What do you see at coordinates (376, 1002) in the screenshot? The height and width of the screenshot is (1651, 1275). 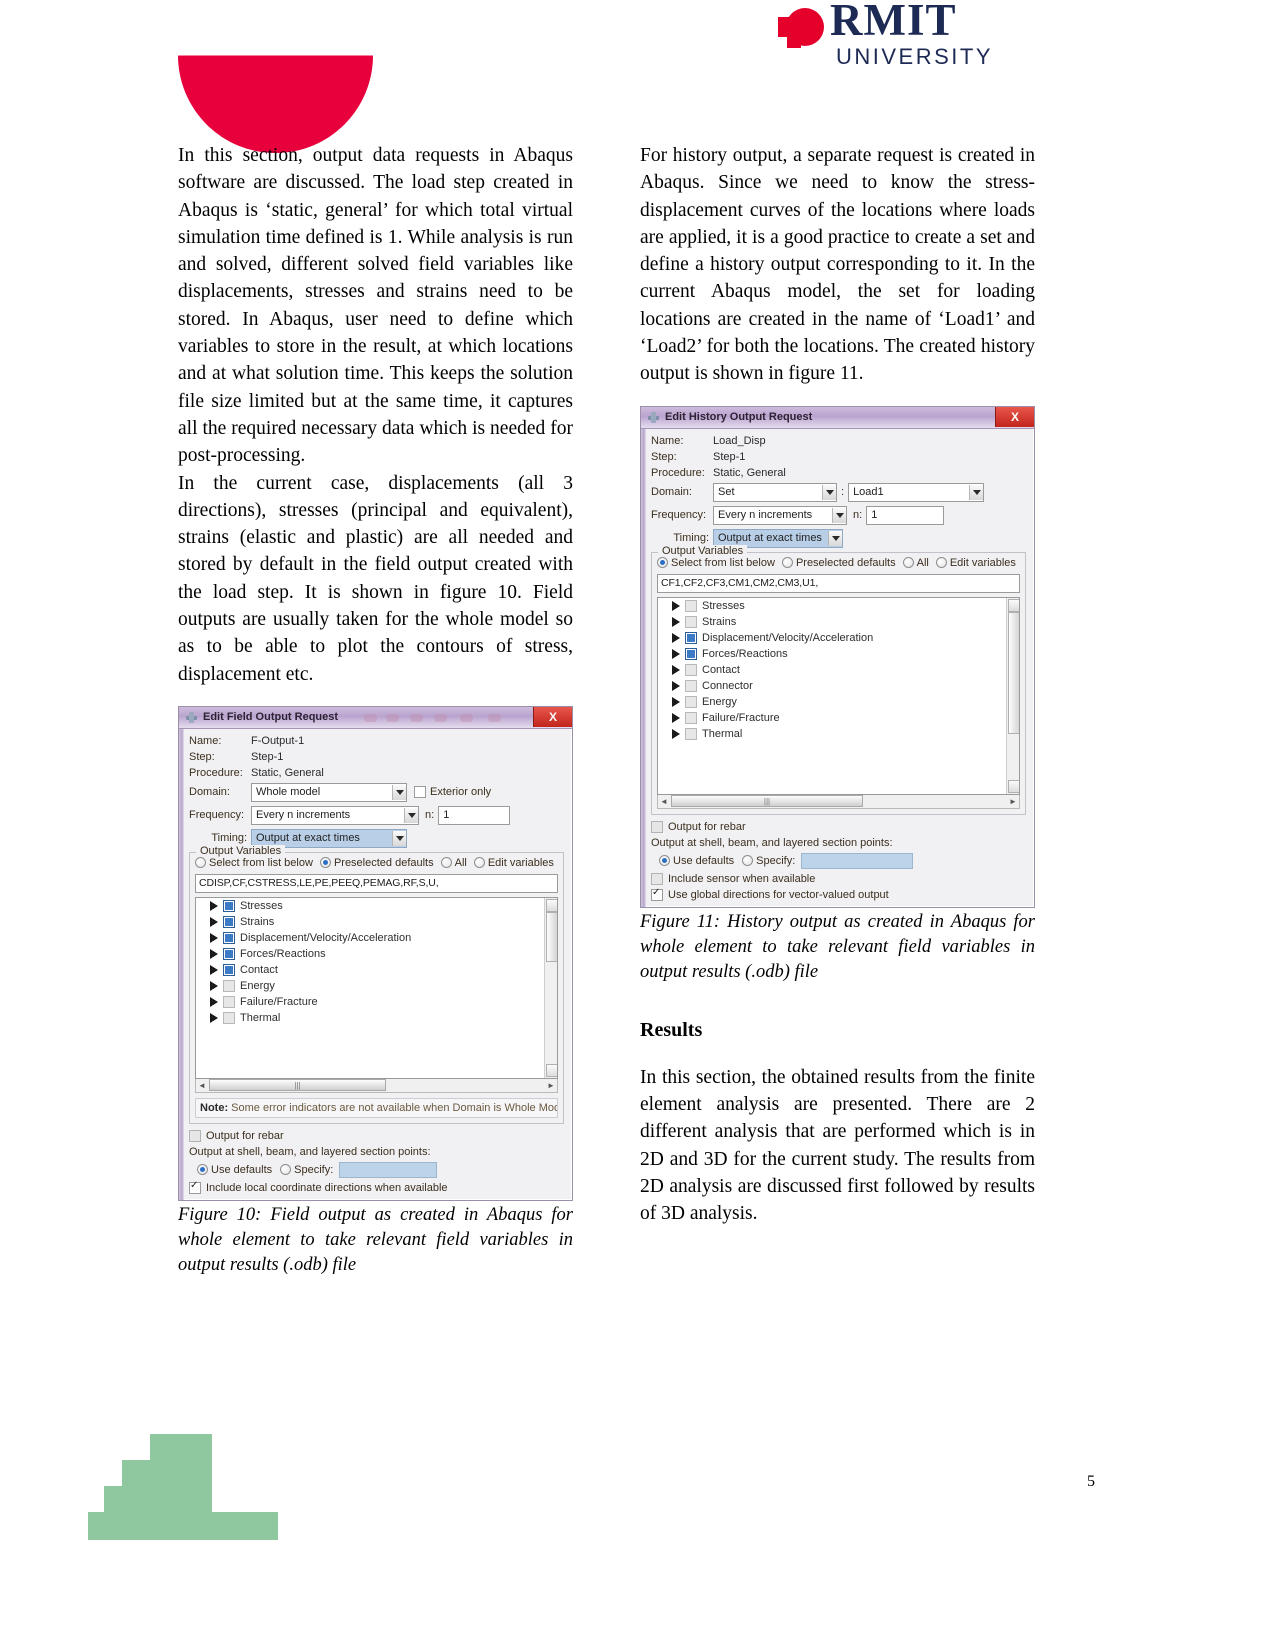 I see `tree-item: Failure/Fracture` at bounding box center [376, 1002].